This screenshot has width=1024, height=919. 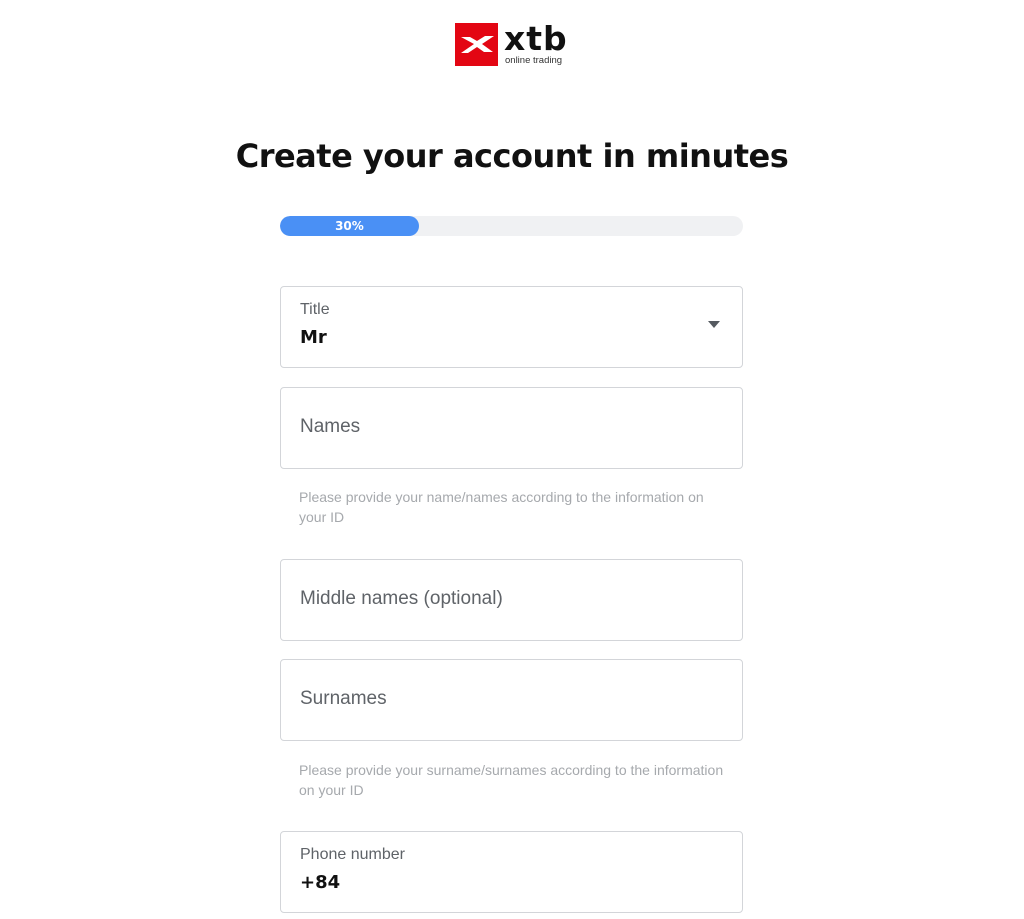 What do you see at coordinates (401, 598) in the screenshot?
I see `middle-names-placeholder: Middle names (optional)` at bounding box center [401, 598].